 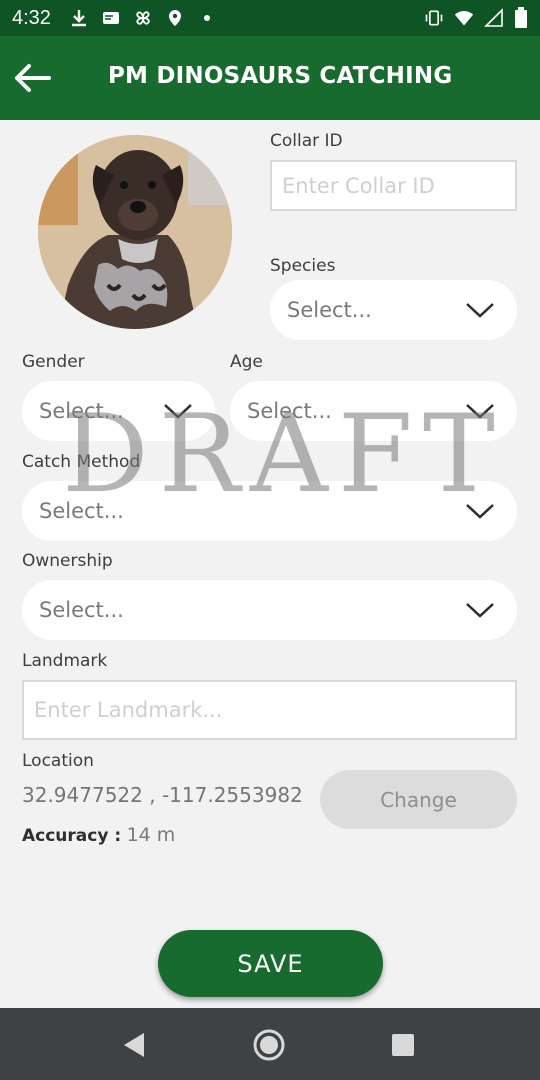 I want to click on pinwheel-icon, so click(x=143, y=18).